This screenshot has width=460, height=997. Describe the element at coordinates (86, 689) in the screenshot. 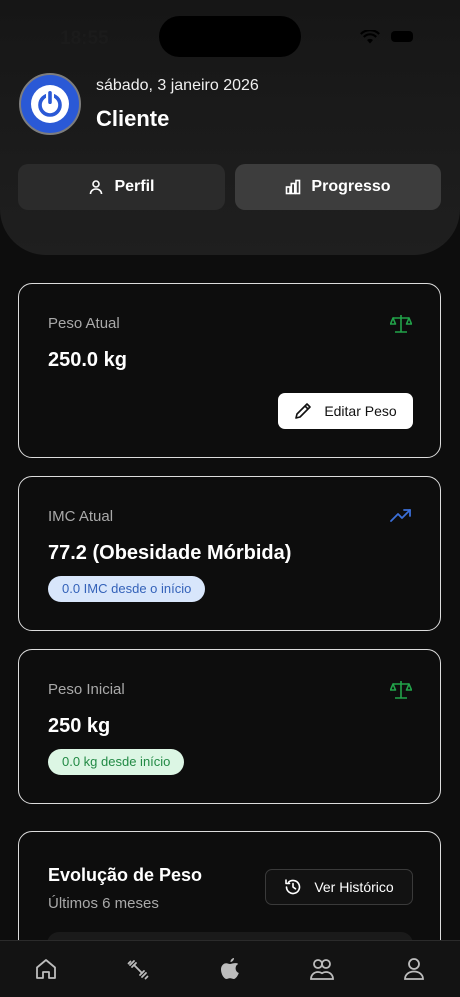

I see `initial-weight-label: Peso Inicial` at that location.